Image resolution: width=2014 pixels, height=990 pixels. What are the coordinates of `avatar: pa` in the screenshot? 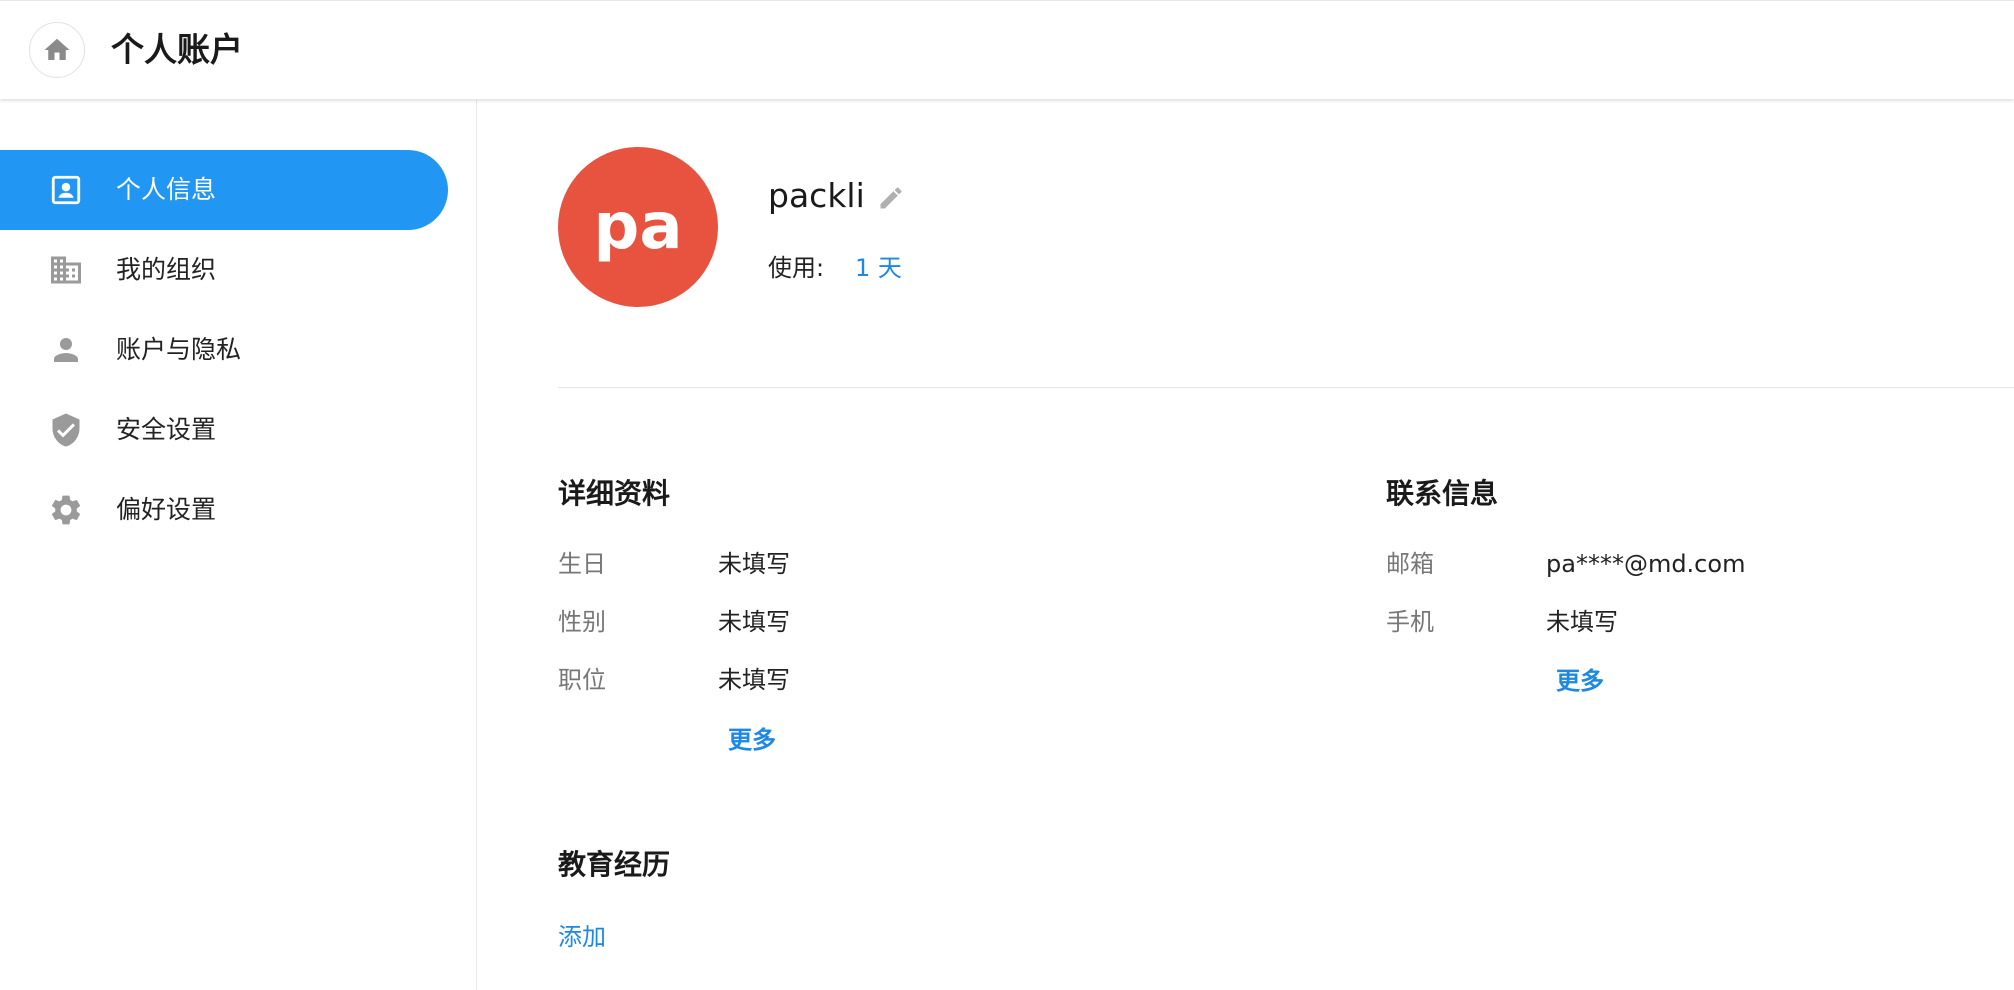 It's located at (638, 227).